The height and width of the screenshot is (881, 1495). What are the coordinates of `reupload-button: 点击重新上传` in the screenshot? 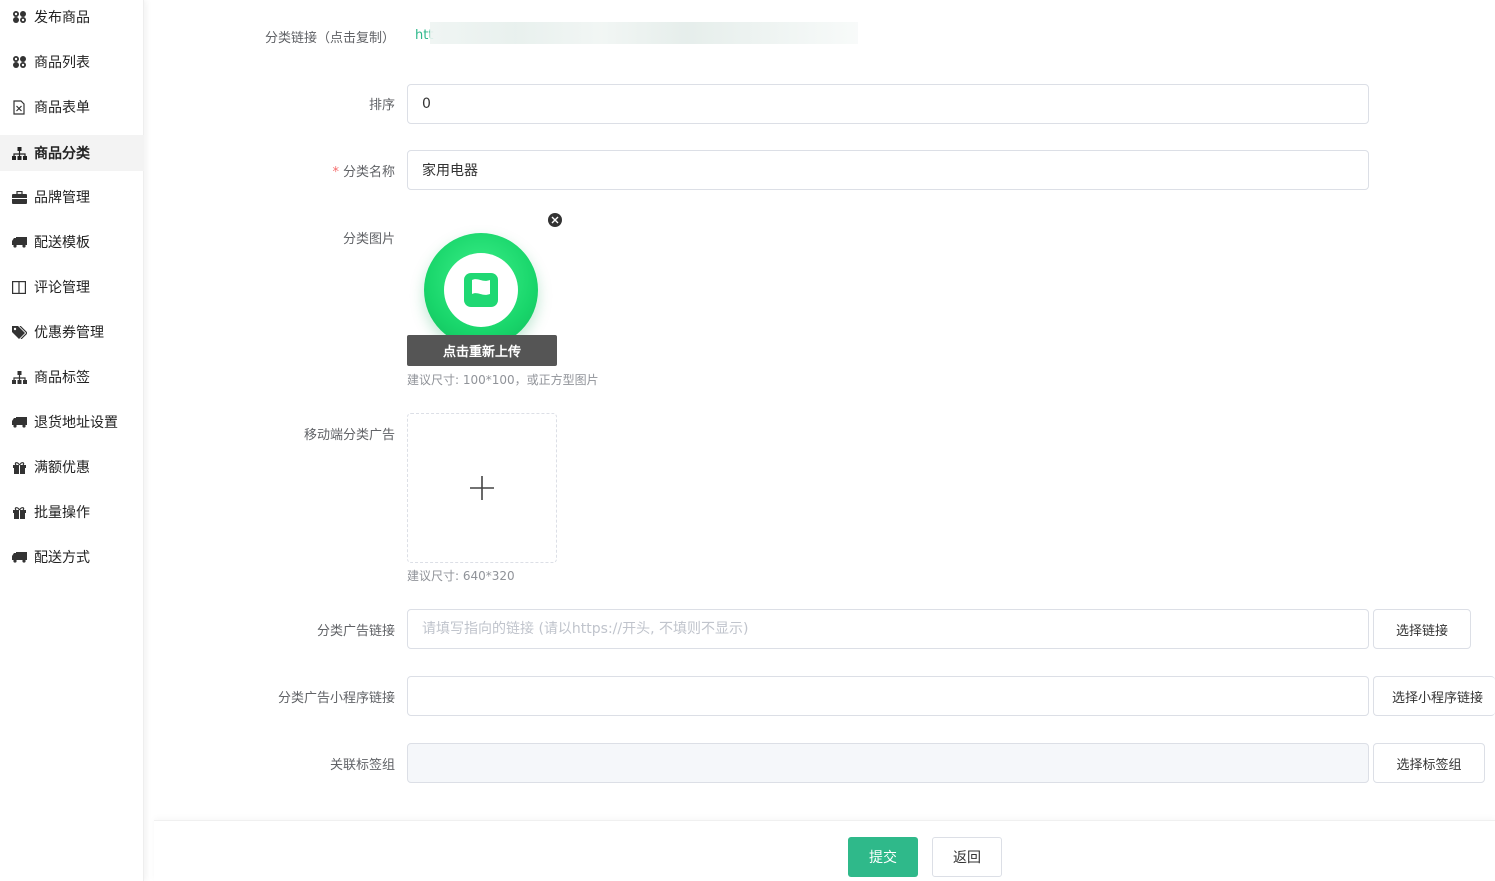 It's located at (482, 350).